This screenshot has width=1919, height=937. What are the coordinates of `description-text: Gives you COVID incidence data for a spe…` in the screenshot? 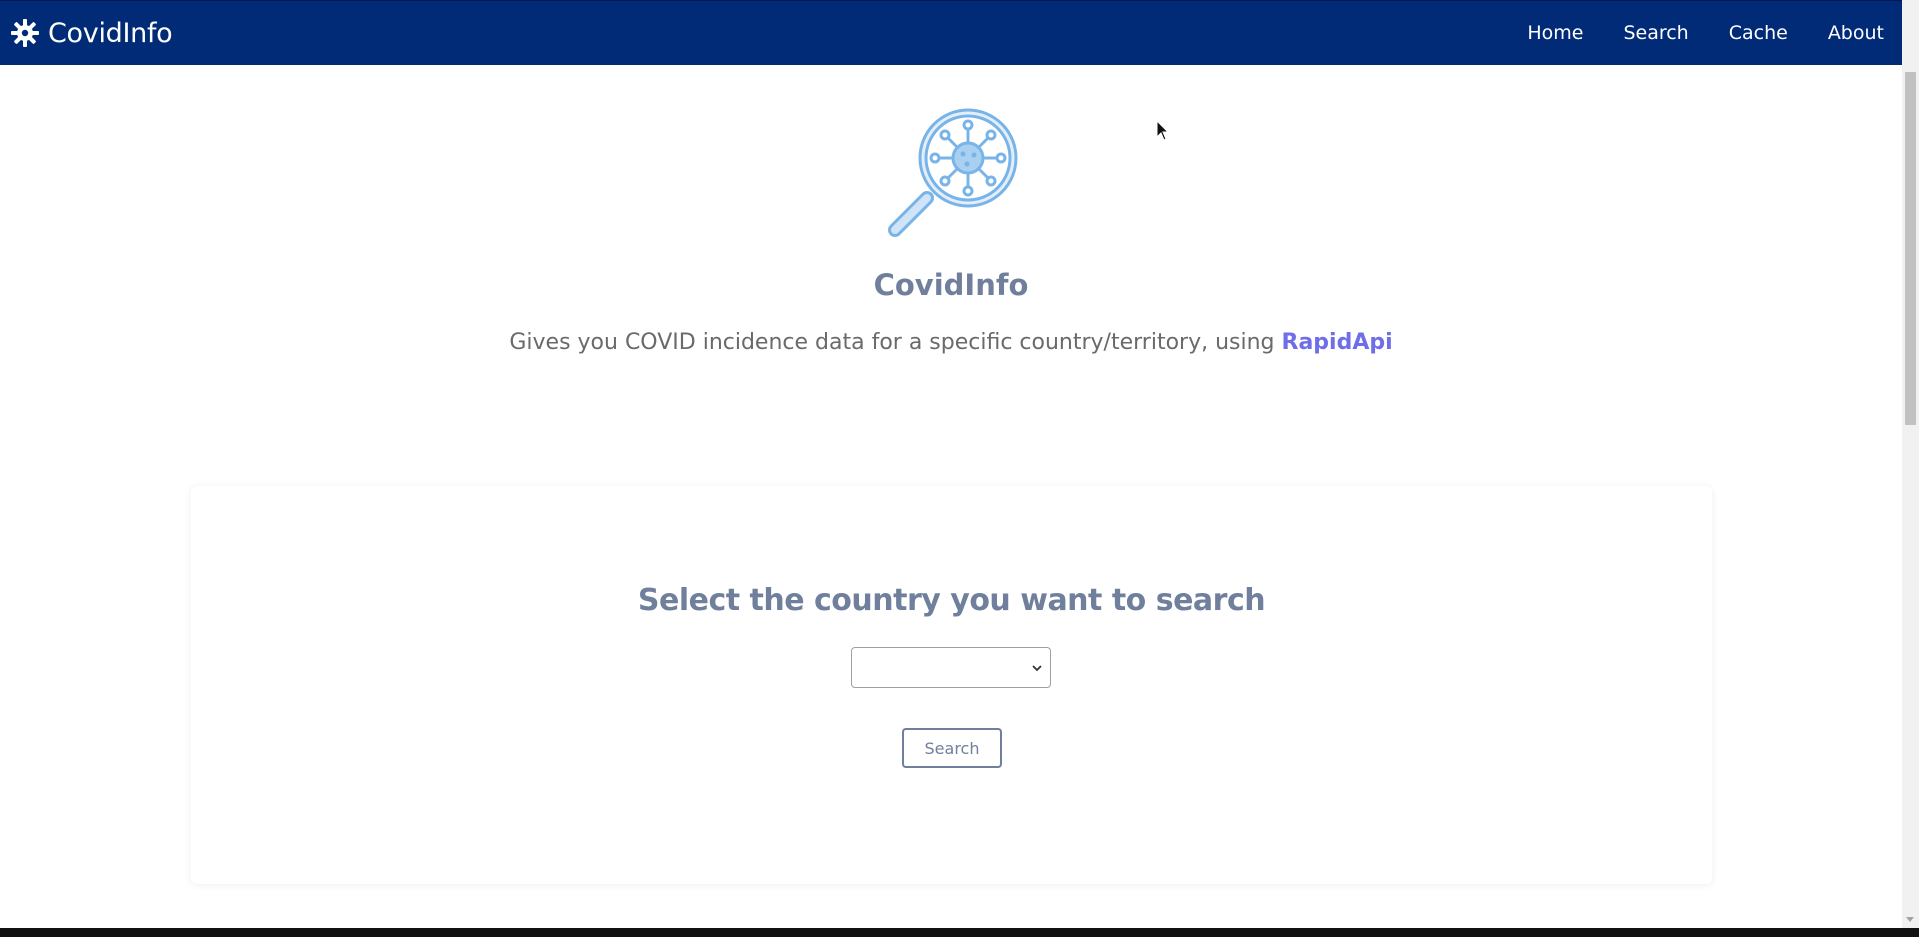 It's located at (895, 342).